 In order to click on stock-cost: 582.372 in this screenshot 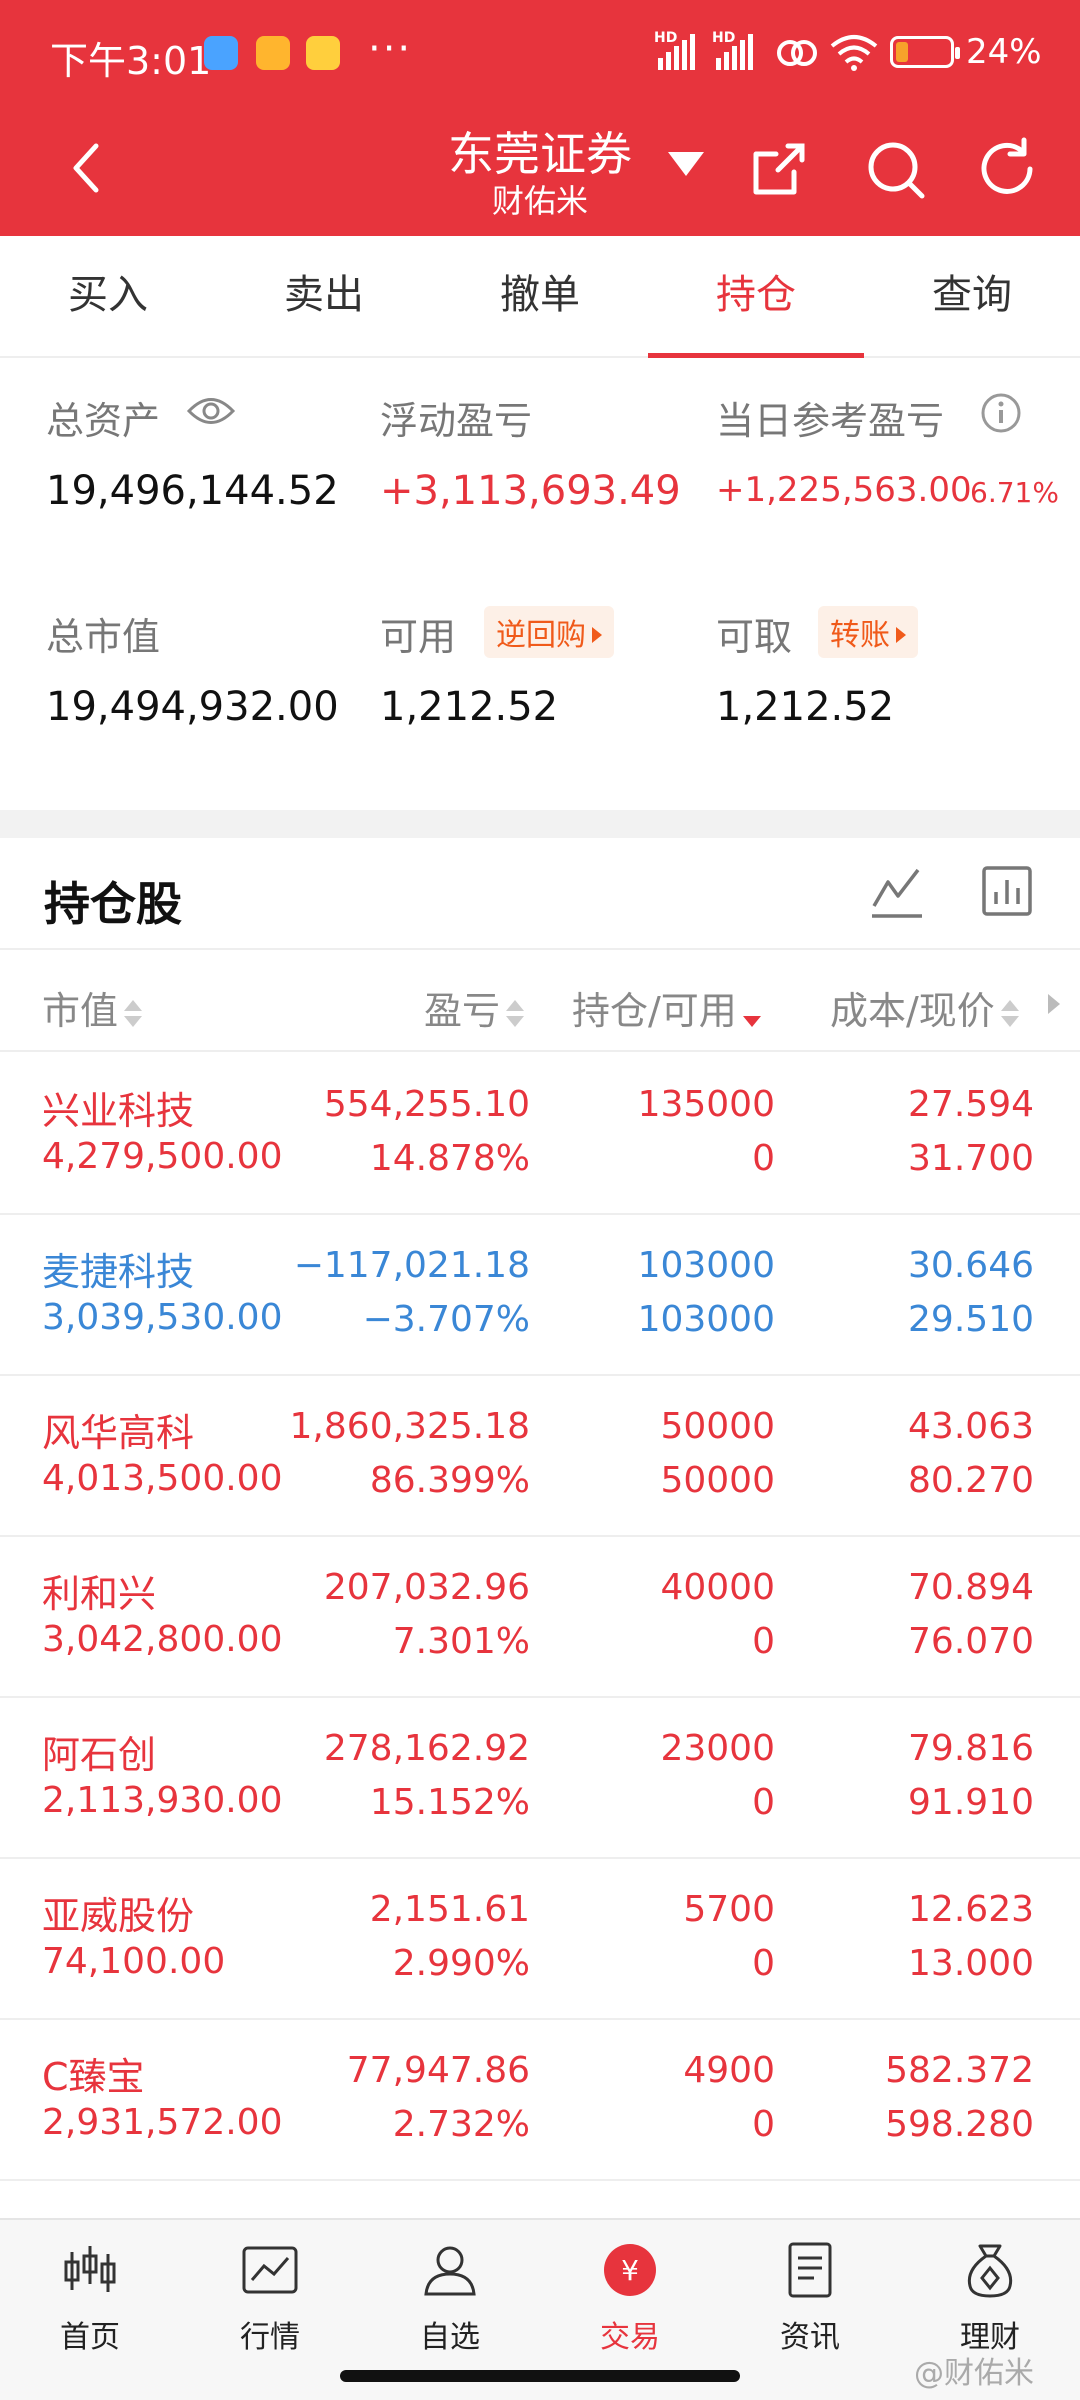, I will do `click(959, 2070)`.